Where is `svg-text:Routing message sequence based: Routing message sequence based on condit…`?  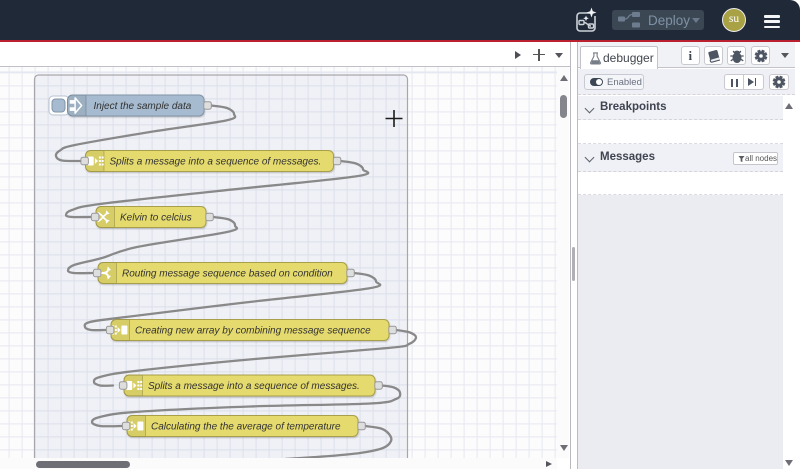
svg-text:Routing message sequence based: Routing message sequence based on condit… is located at coordinates (227, 274).